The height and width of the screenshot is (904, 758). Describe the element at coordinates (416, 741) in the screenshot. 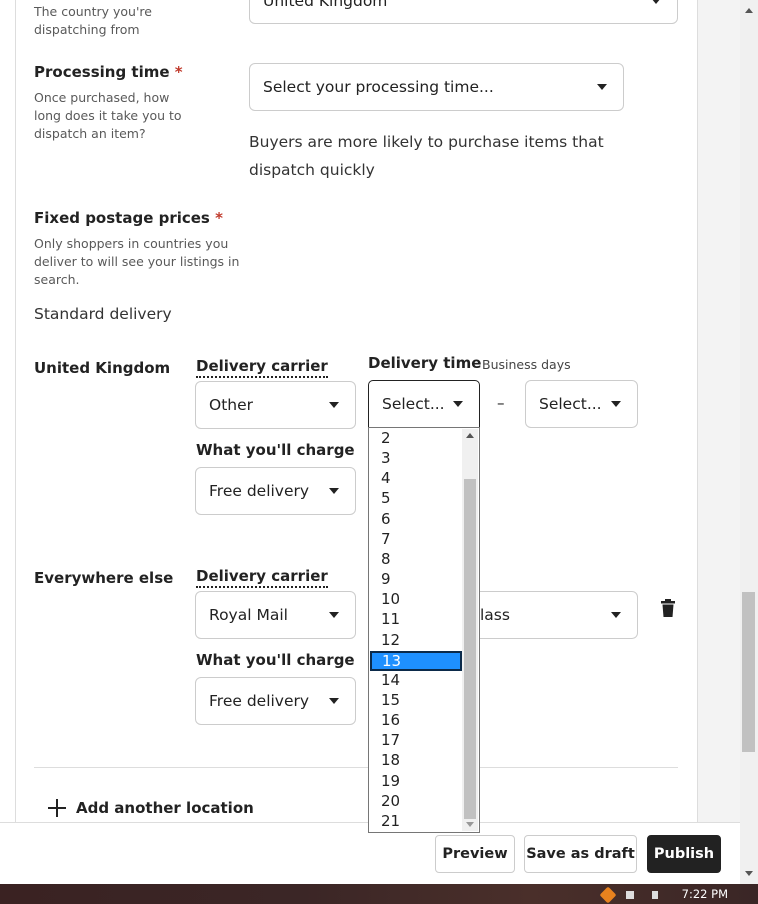

I see `dropdown-option: 17` at that location.